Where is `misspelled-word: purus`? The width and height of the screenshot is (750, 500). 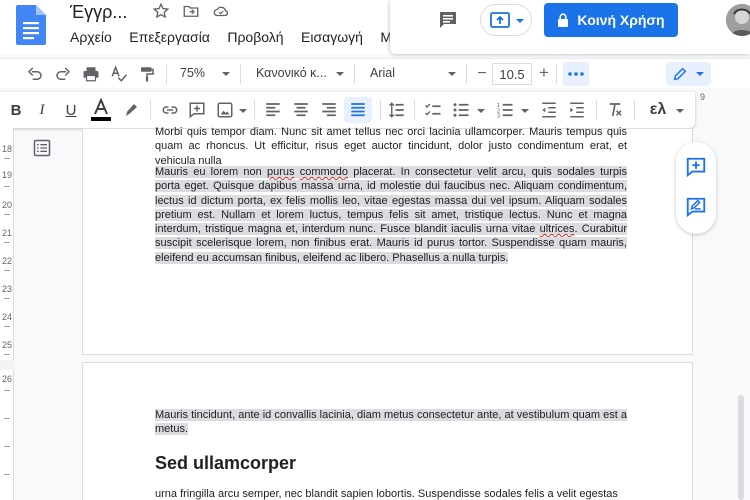 misspelled-word: purus is located at coordinates (280, 172).